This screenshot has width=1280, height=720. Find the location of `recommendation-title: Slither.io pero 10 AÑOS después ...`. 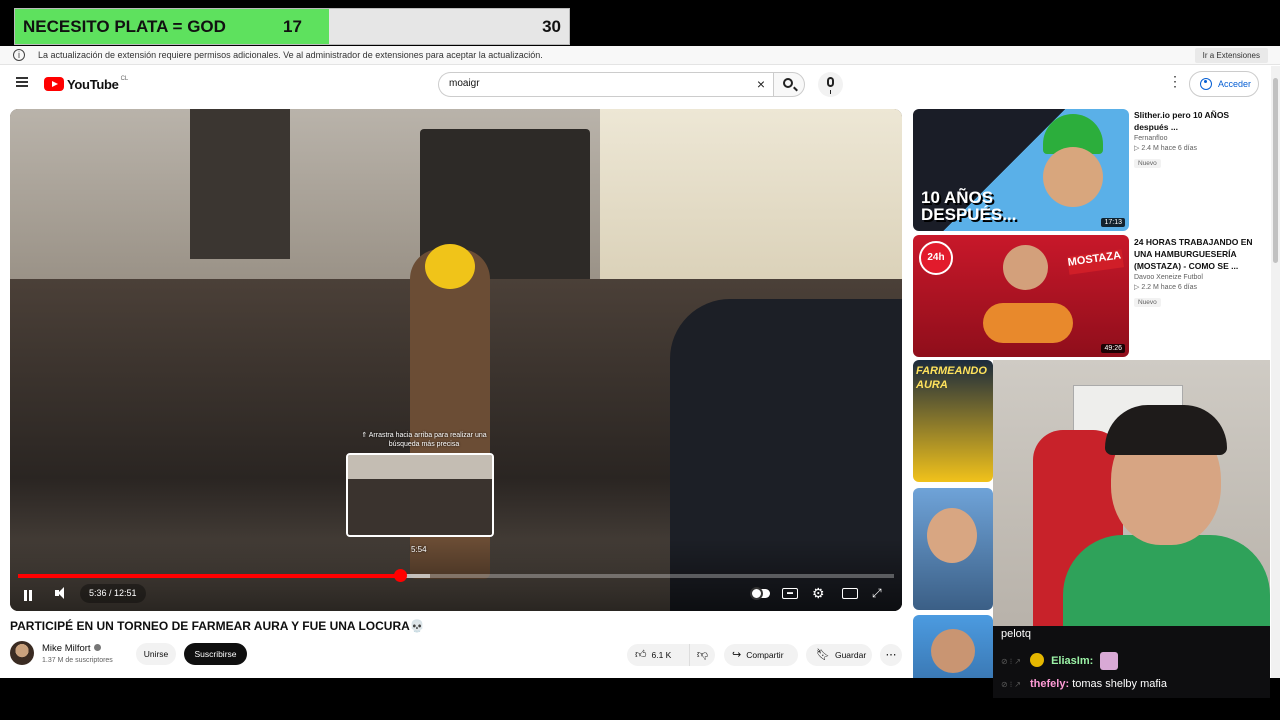

recommendation-title: Slither.io pero 10 AÑOS después ... is located at coordinates (1199, 121).